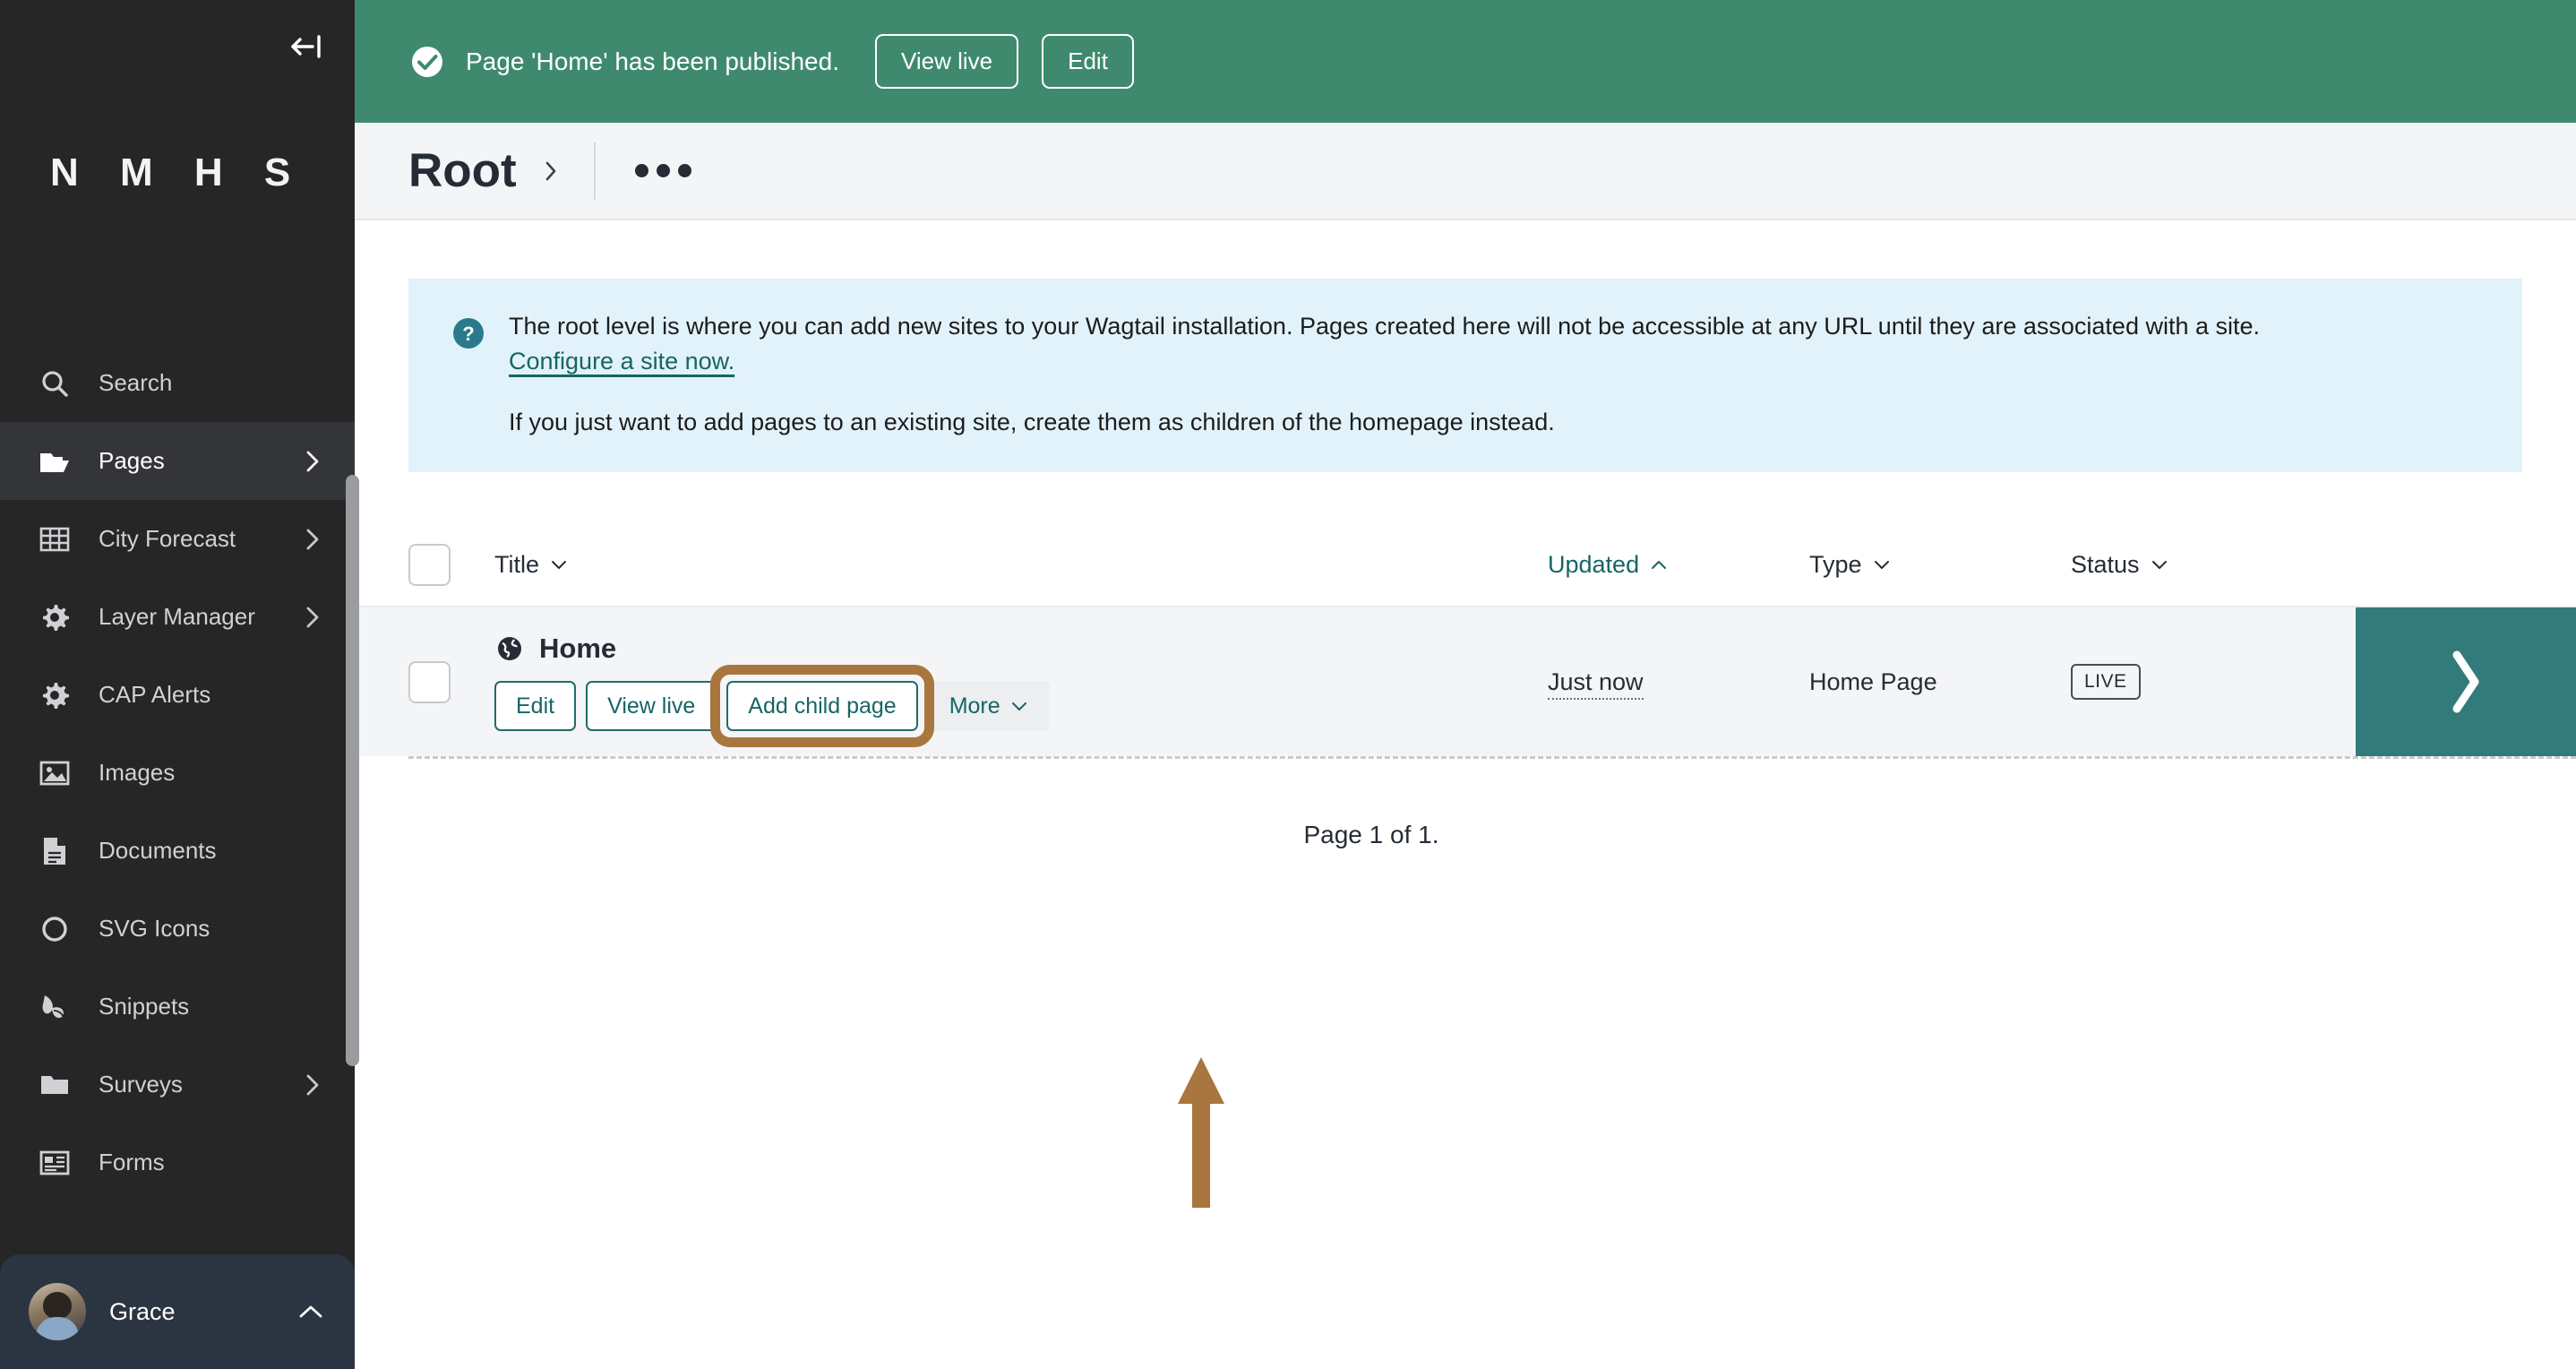 The height and width of the screenshot is (1369, 2576). What do you see at coordinates (1201, 1132) in the screenshot?
I see `up-arrow-annotation` at bounding box center [1201, 1132].